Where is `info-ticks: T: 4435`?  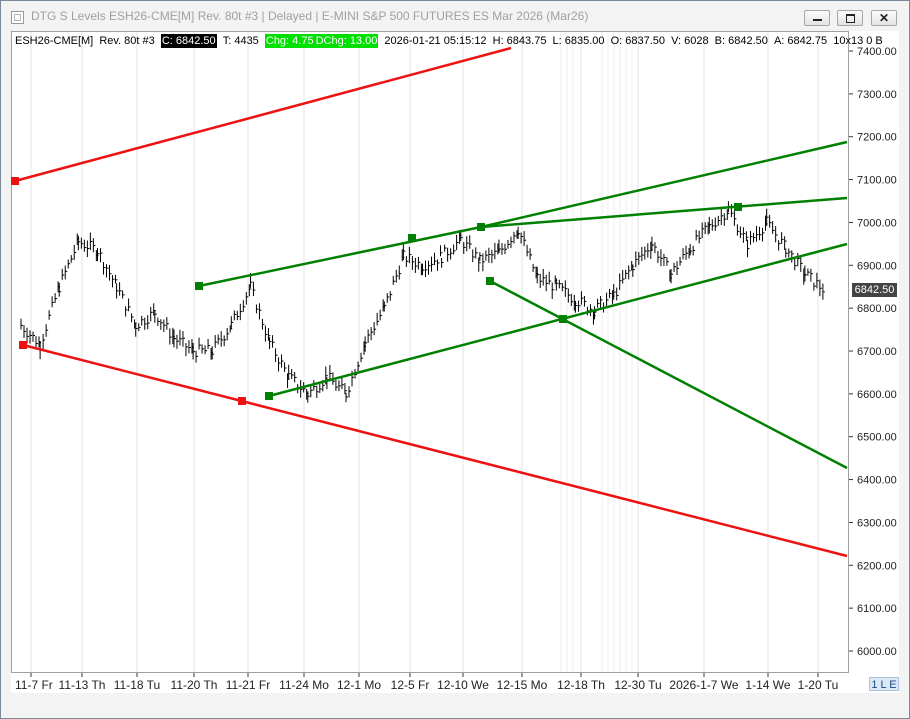
info-ticks: T: 4435 is located at coordinates (240, 41).